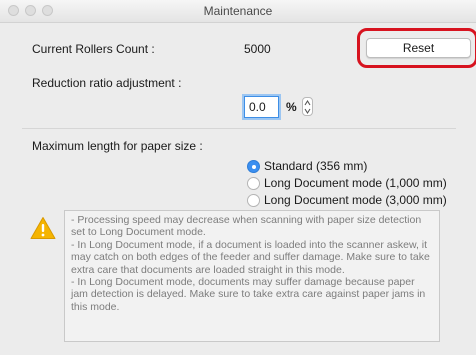  What do you see at coordinates (239, 128) in the screenshot?
I see `section-divider` at bounding box center [239, 128].